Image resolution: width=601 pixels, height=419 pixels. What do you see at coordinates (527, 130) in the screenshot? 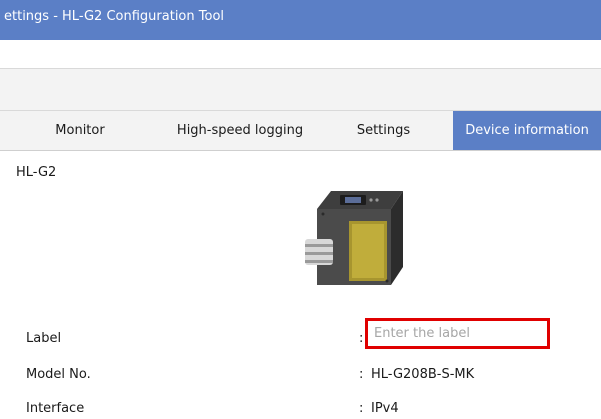
I see `tab-device-information: Device information` at bounding box center [527, 130].